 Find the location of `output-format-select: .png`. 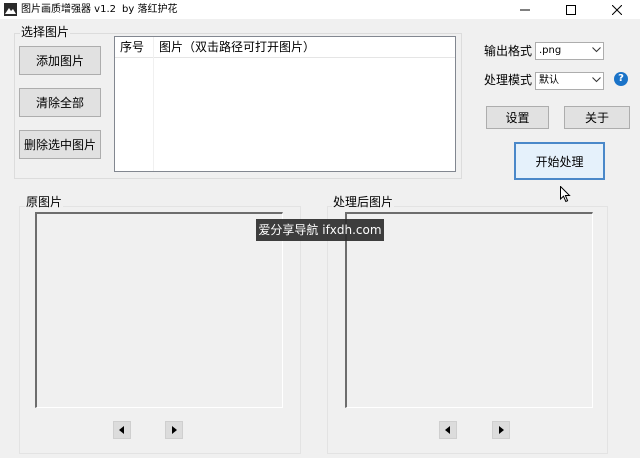

output-format-select: .png is located at coordinates (569, 51).